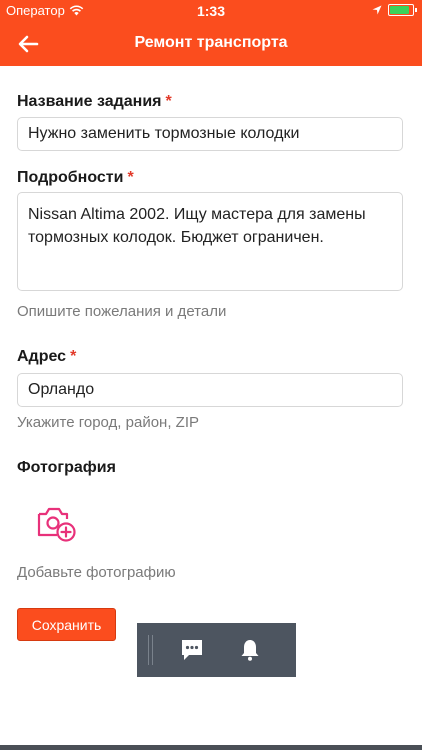 This screenshot has height=750, width=422. What do you see at coordinates (58, 524) in the screenshot?
I see `add-photo-icon` at bounding box center [58, 524].